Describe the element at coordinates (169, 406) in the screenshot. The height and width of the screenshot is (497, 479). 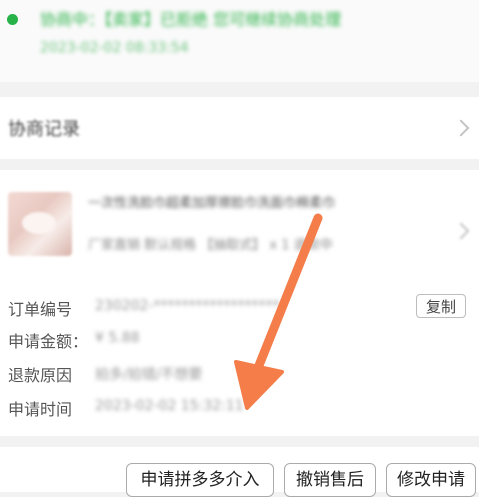
I see `apply-time-value: 2023-02-02 15:32:11` at that location.